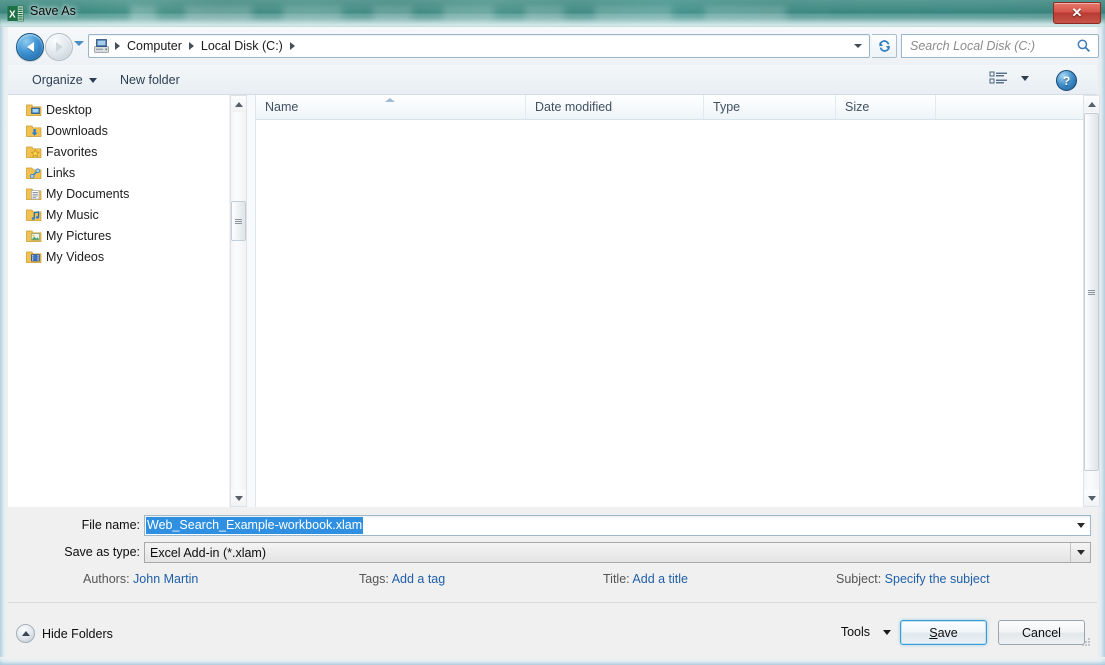 This screenshot has height=665, width=1105. I want to click on favorites-folder-icon, so click(34, 152).